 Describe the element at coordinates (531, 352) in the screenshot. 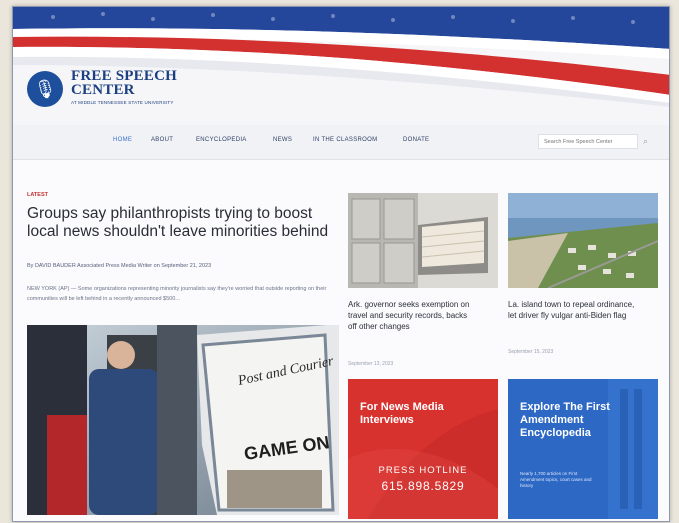

I see `card-date: September 15, 2023` at that location.